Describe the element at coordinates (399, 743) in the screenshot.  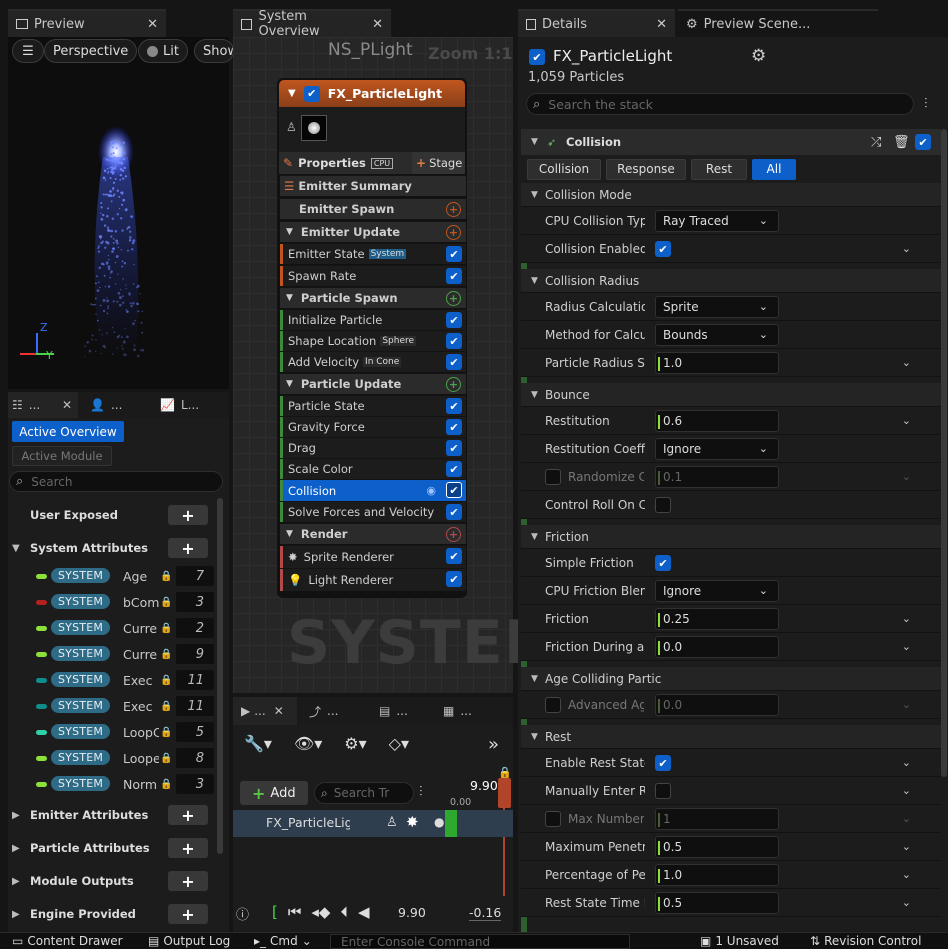
I see `key-icon: ◇▾` at that location.